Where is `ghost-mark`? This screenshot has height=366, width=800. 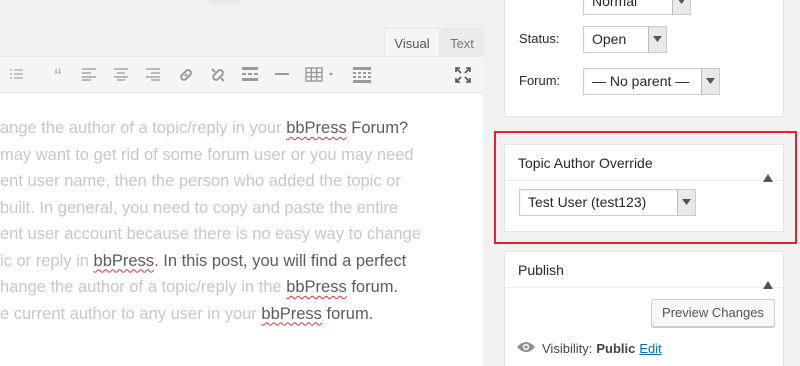
ghost-mark is located at coordinates (225, 2).